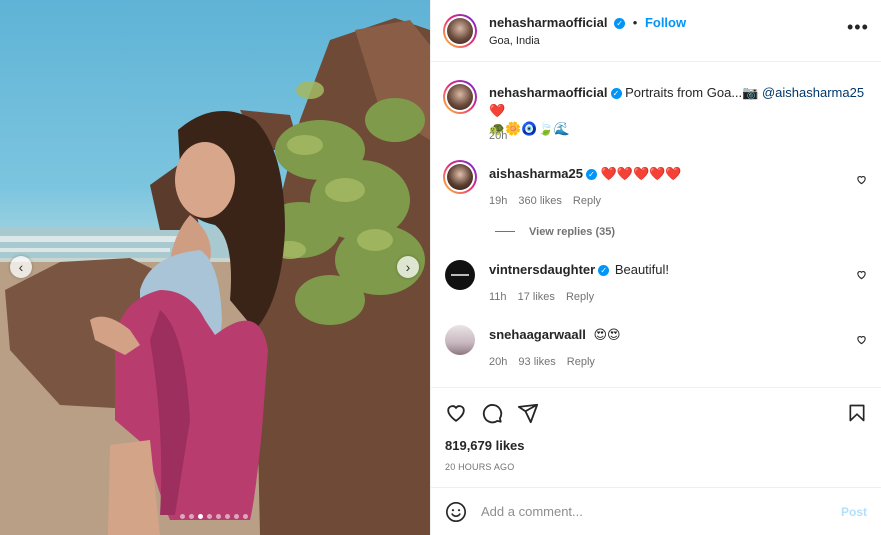 The image size is (881, 535). I want to click on previous-slide-button: ‹, so click(21, 267).